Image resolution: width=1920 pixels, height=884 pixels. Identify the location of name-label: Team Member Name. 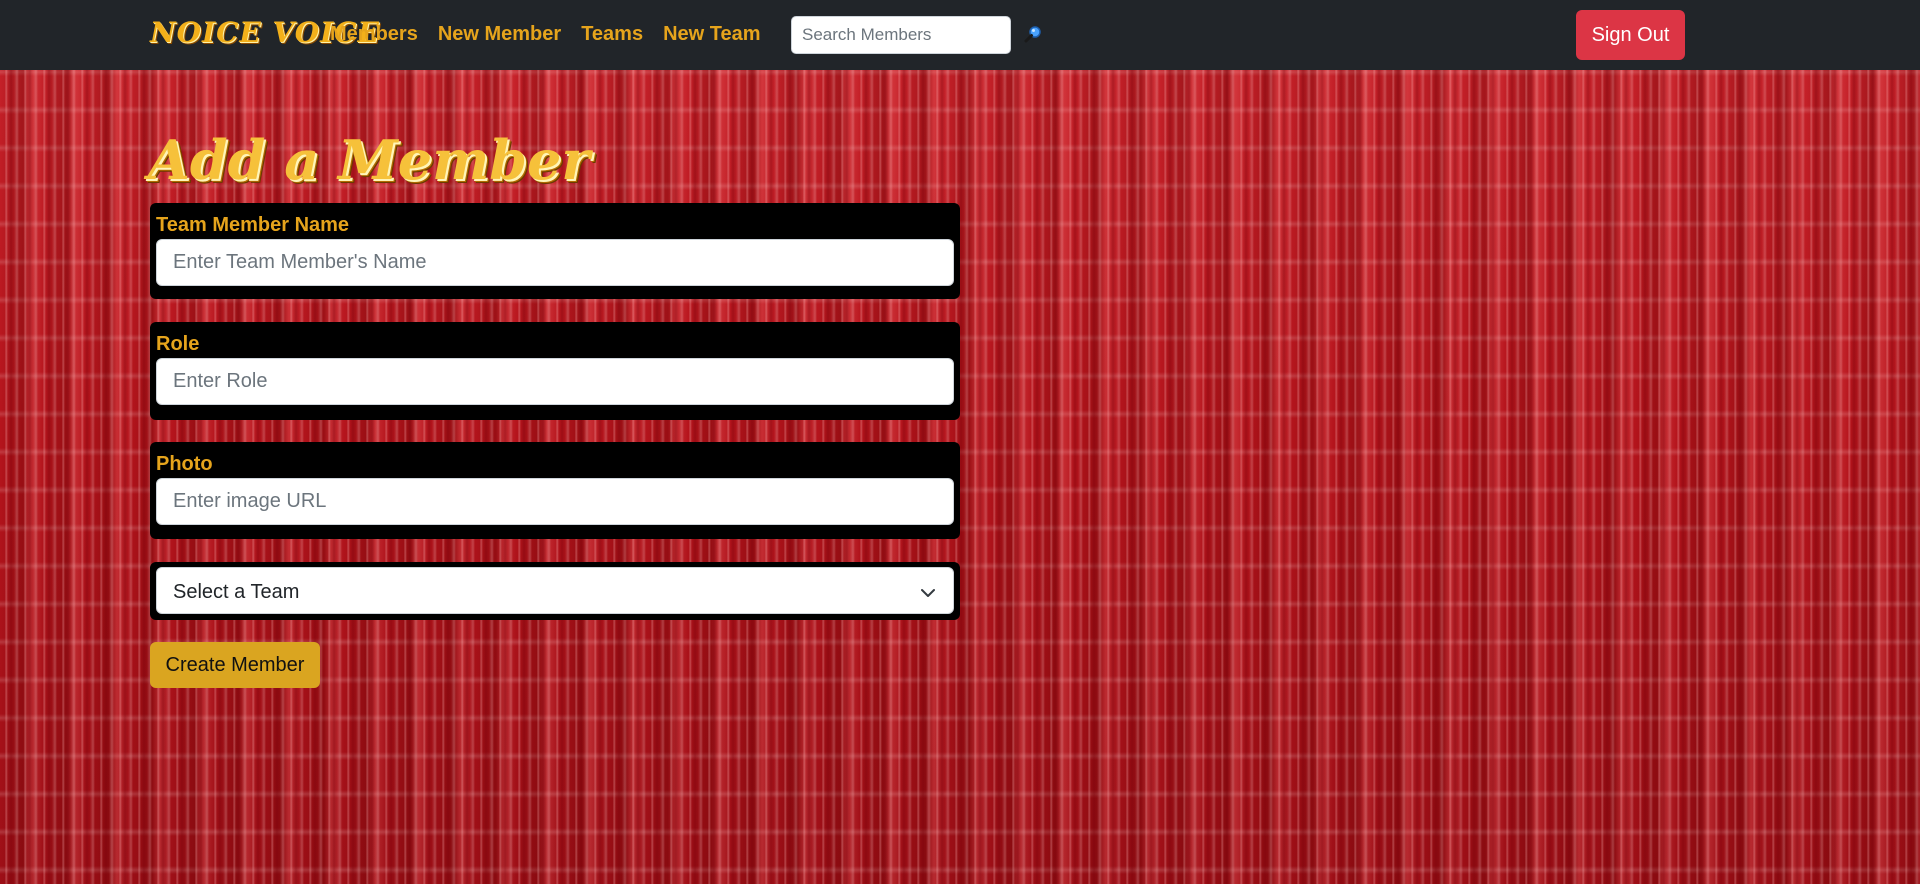
(253, 225).